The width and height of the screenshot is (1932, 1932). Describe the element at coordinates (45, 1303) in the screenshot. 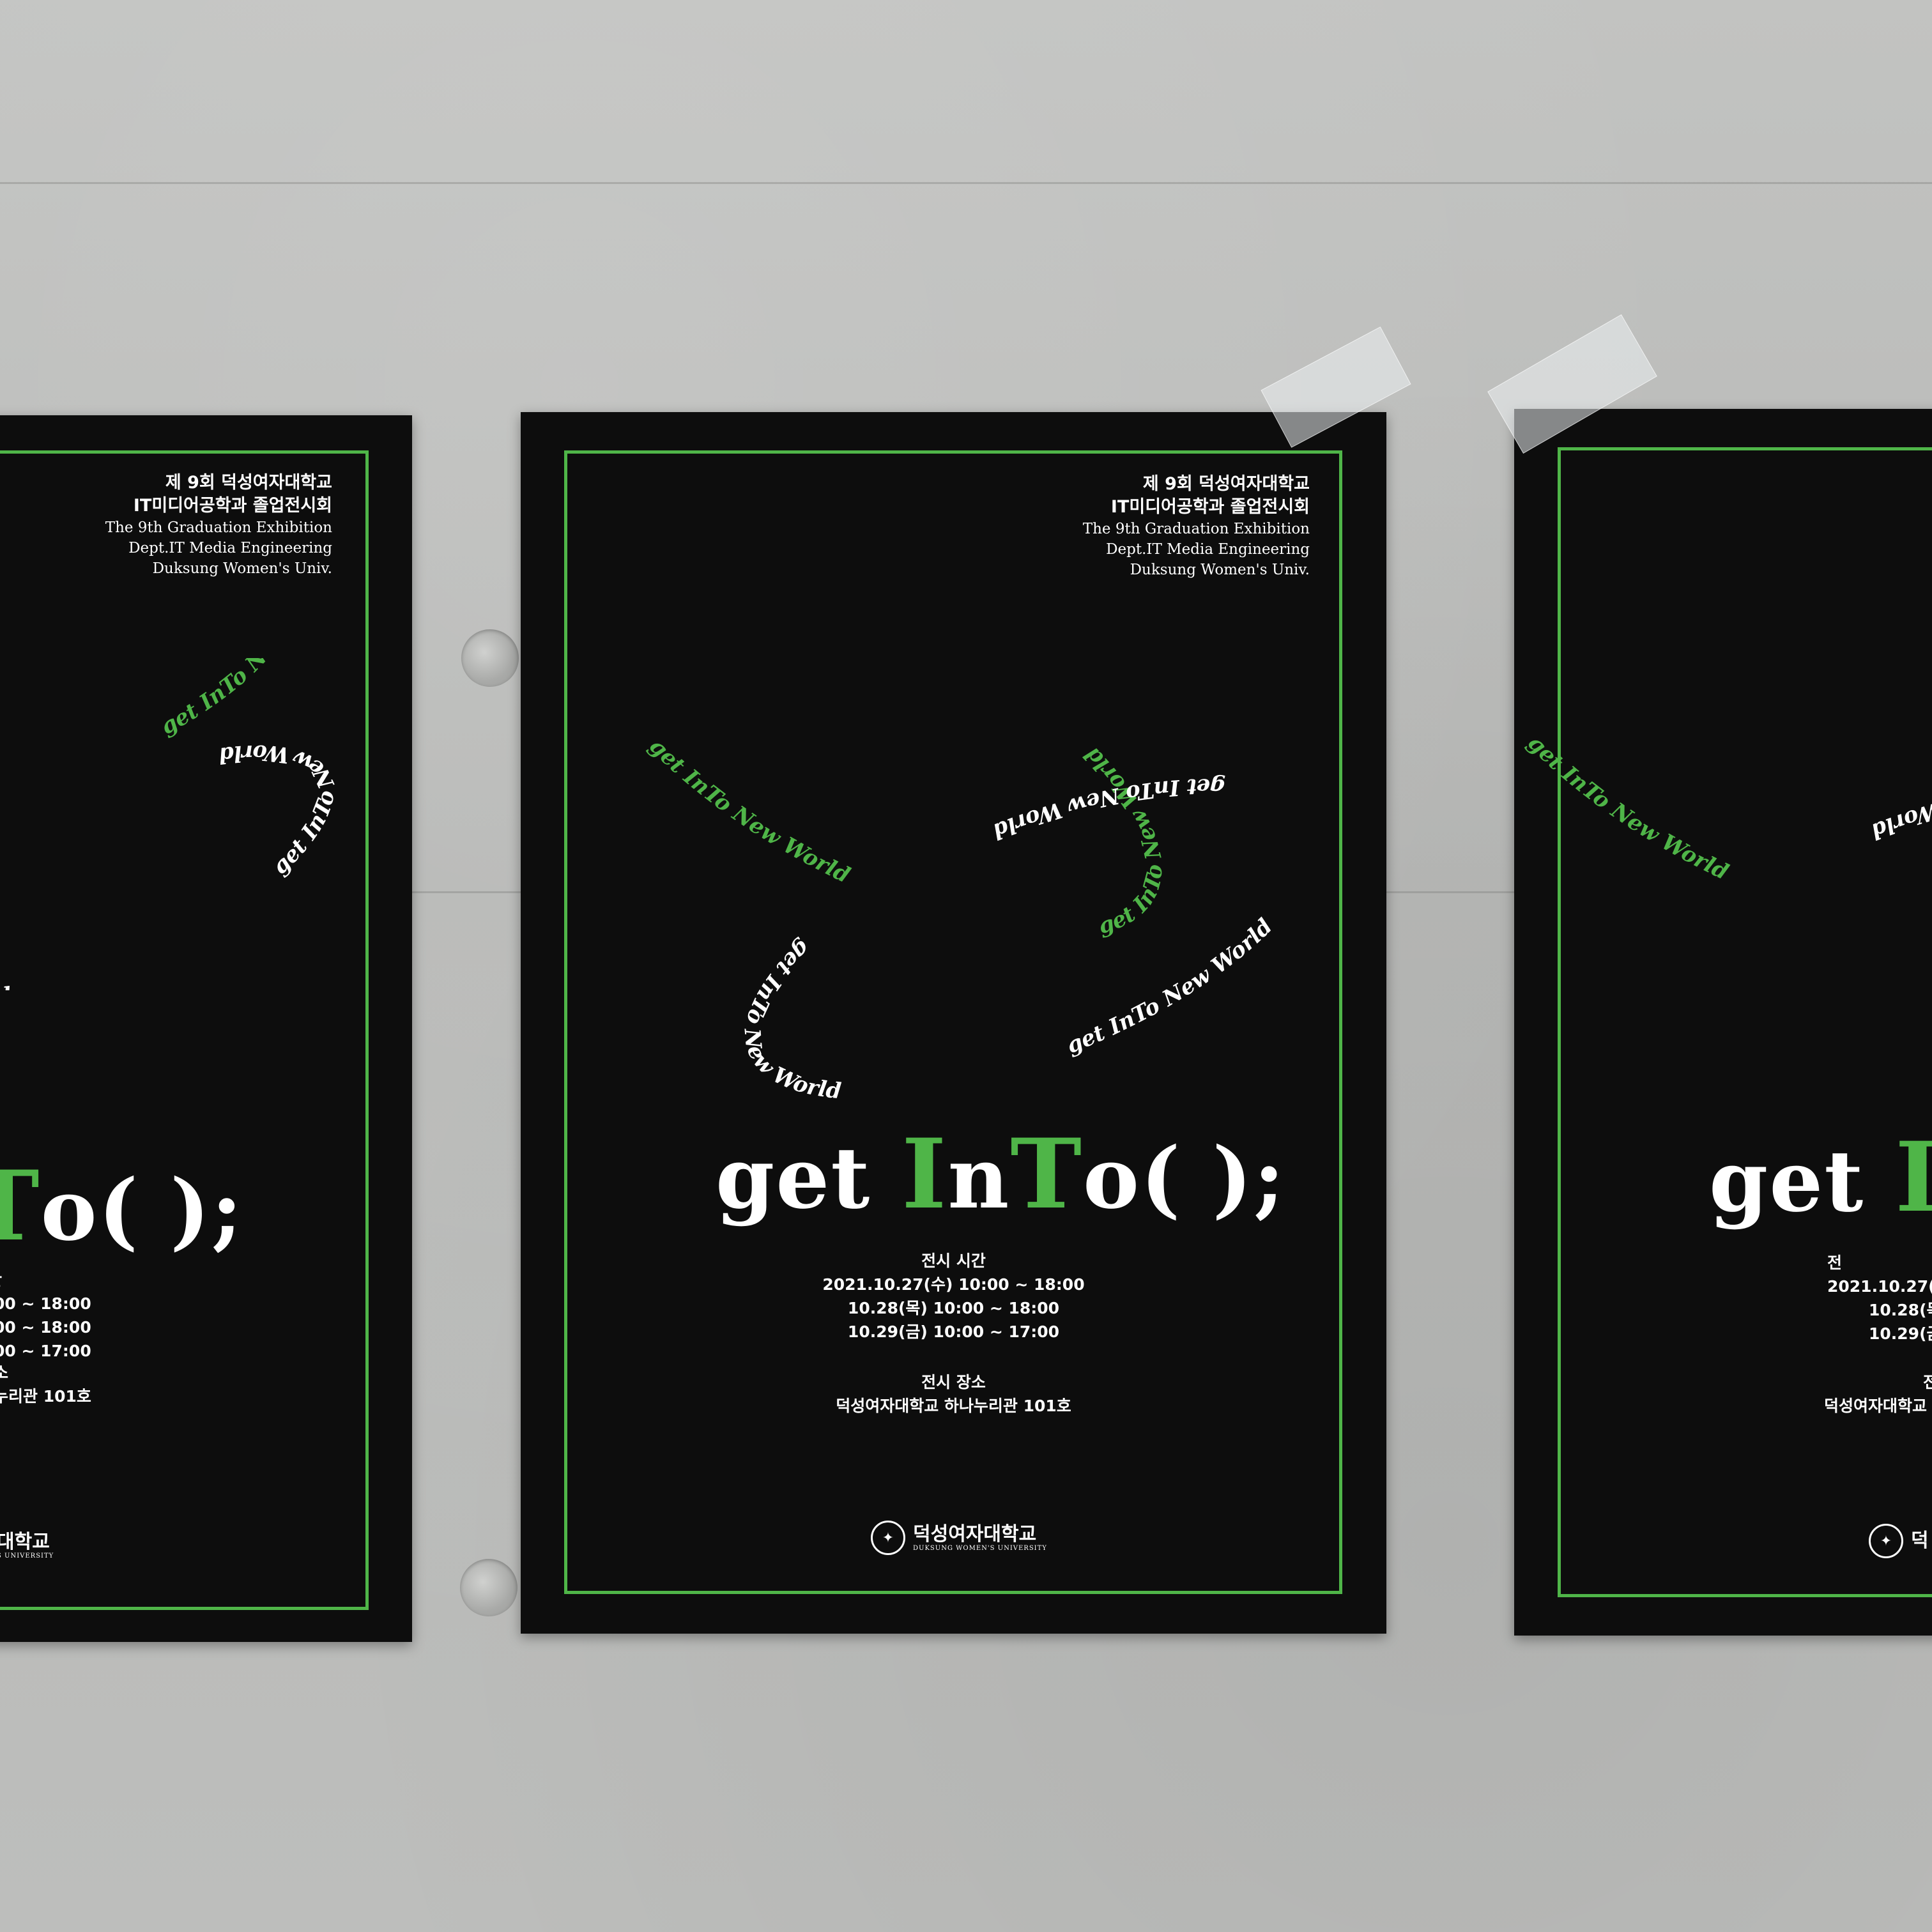

I see `schedule-day1: :00 ~ 18:00` at that location.